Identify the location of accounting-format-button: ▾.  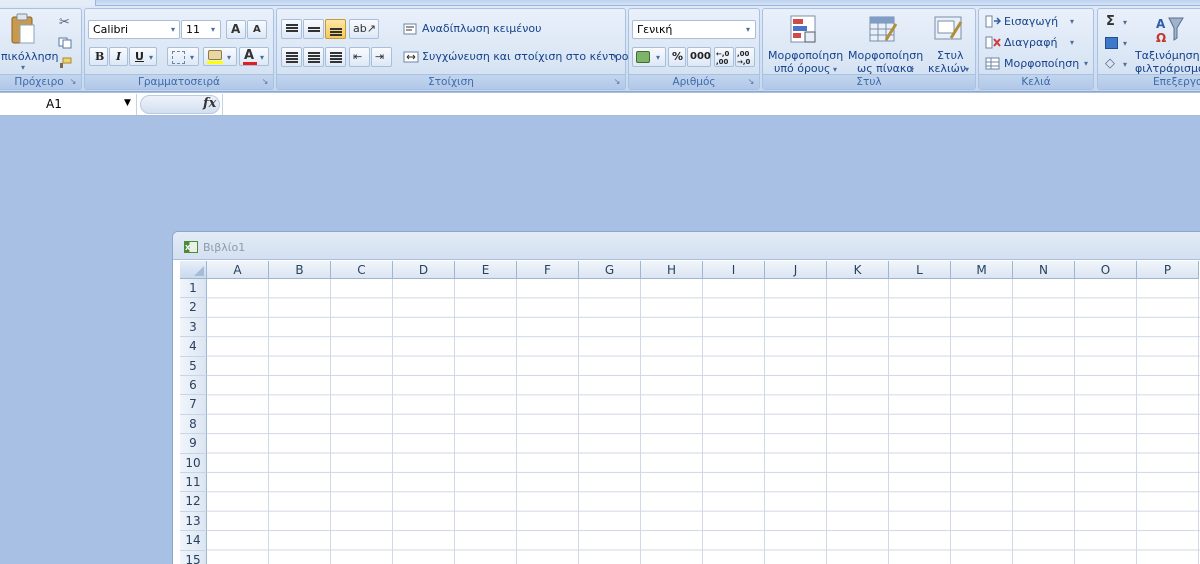
(649, 57).